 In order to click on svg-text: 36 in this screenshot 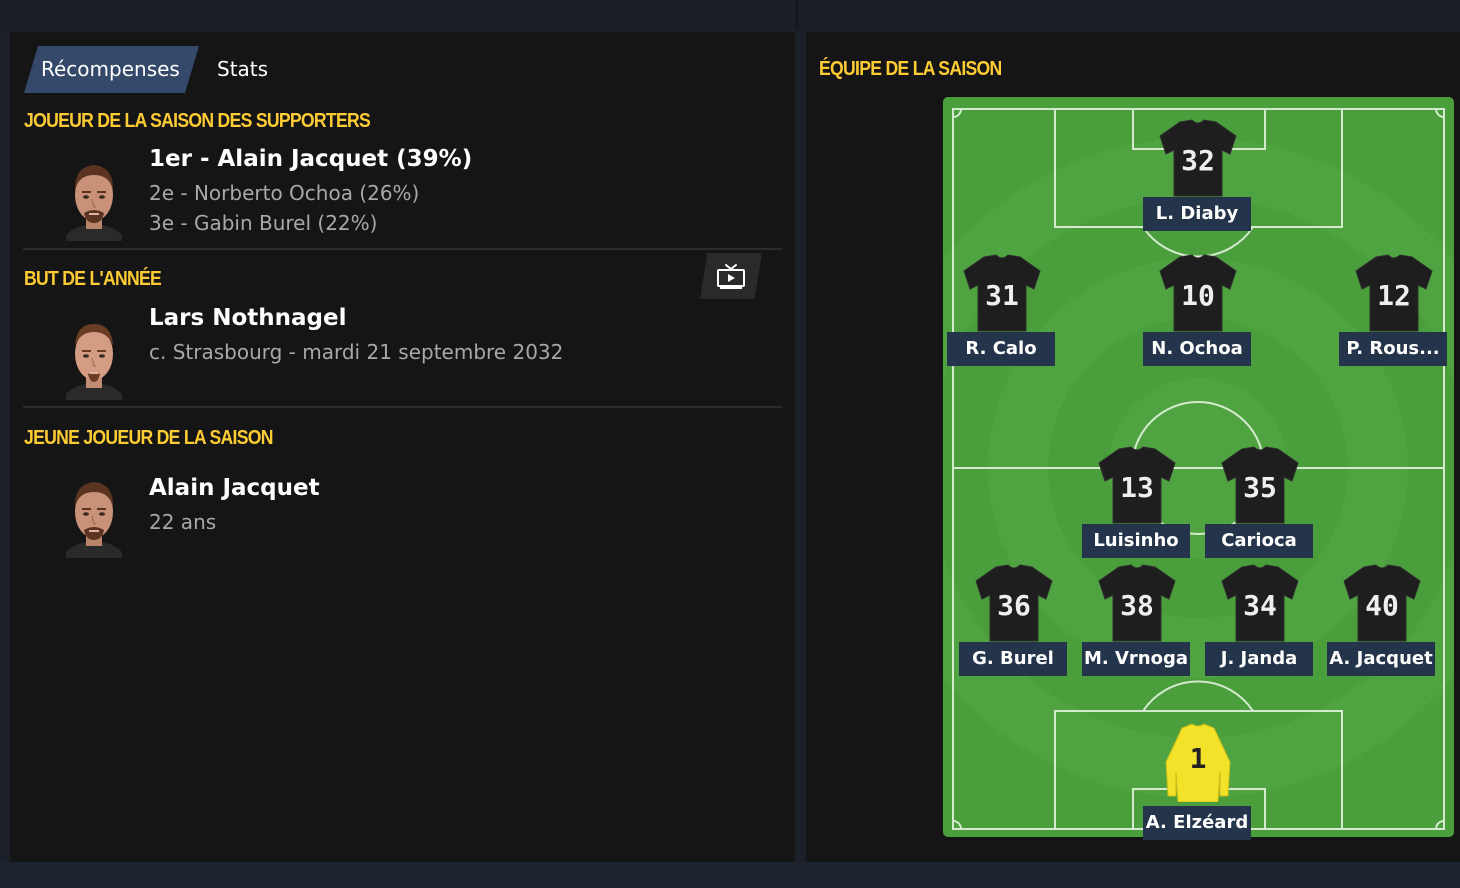, I will do `click(1014, 605)`.